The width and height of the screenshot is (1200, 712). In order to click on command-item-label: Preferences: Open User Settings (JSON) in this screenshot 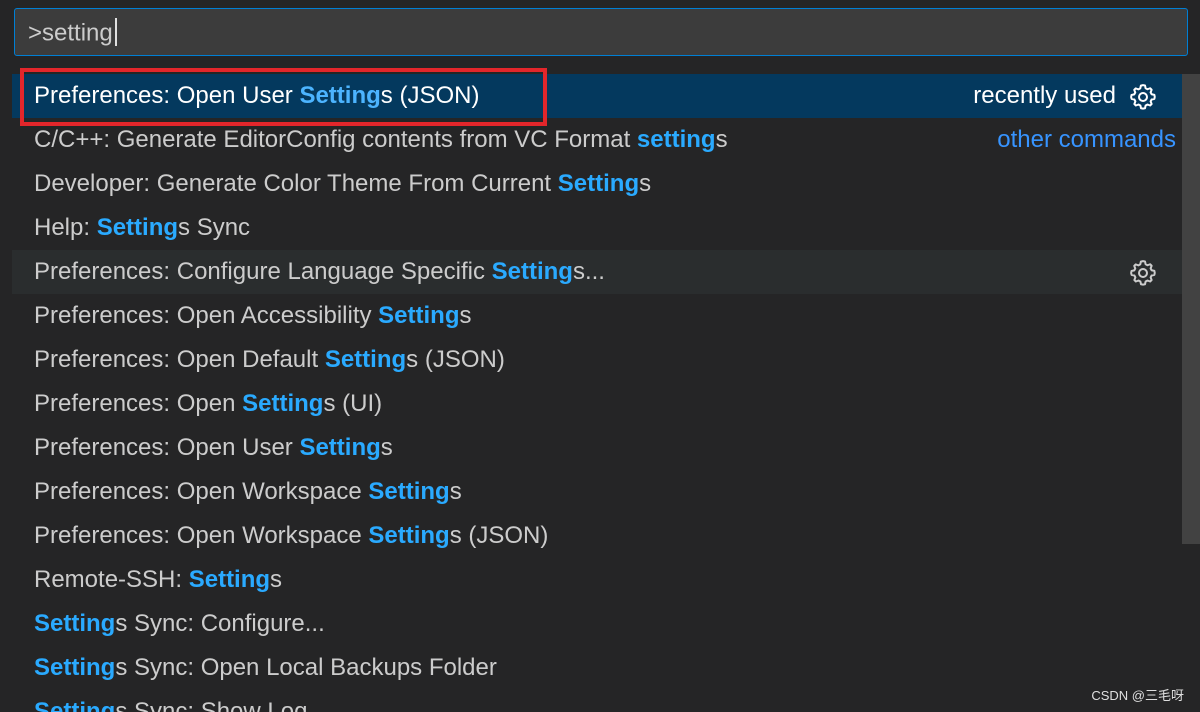, I will do `click(256, 96)`.